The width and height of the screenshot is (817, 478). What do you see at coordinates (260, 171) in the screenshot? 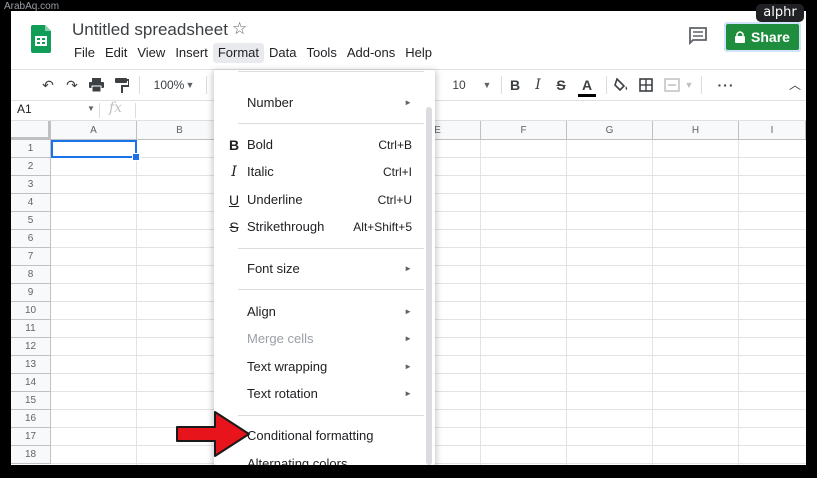
I see `menu-item-label: Italic` at bounding box center [260, 171].